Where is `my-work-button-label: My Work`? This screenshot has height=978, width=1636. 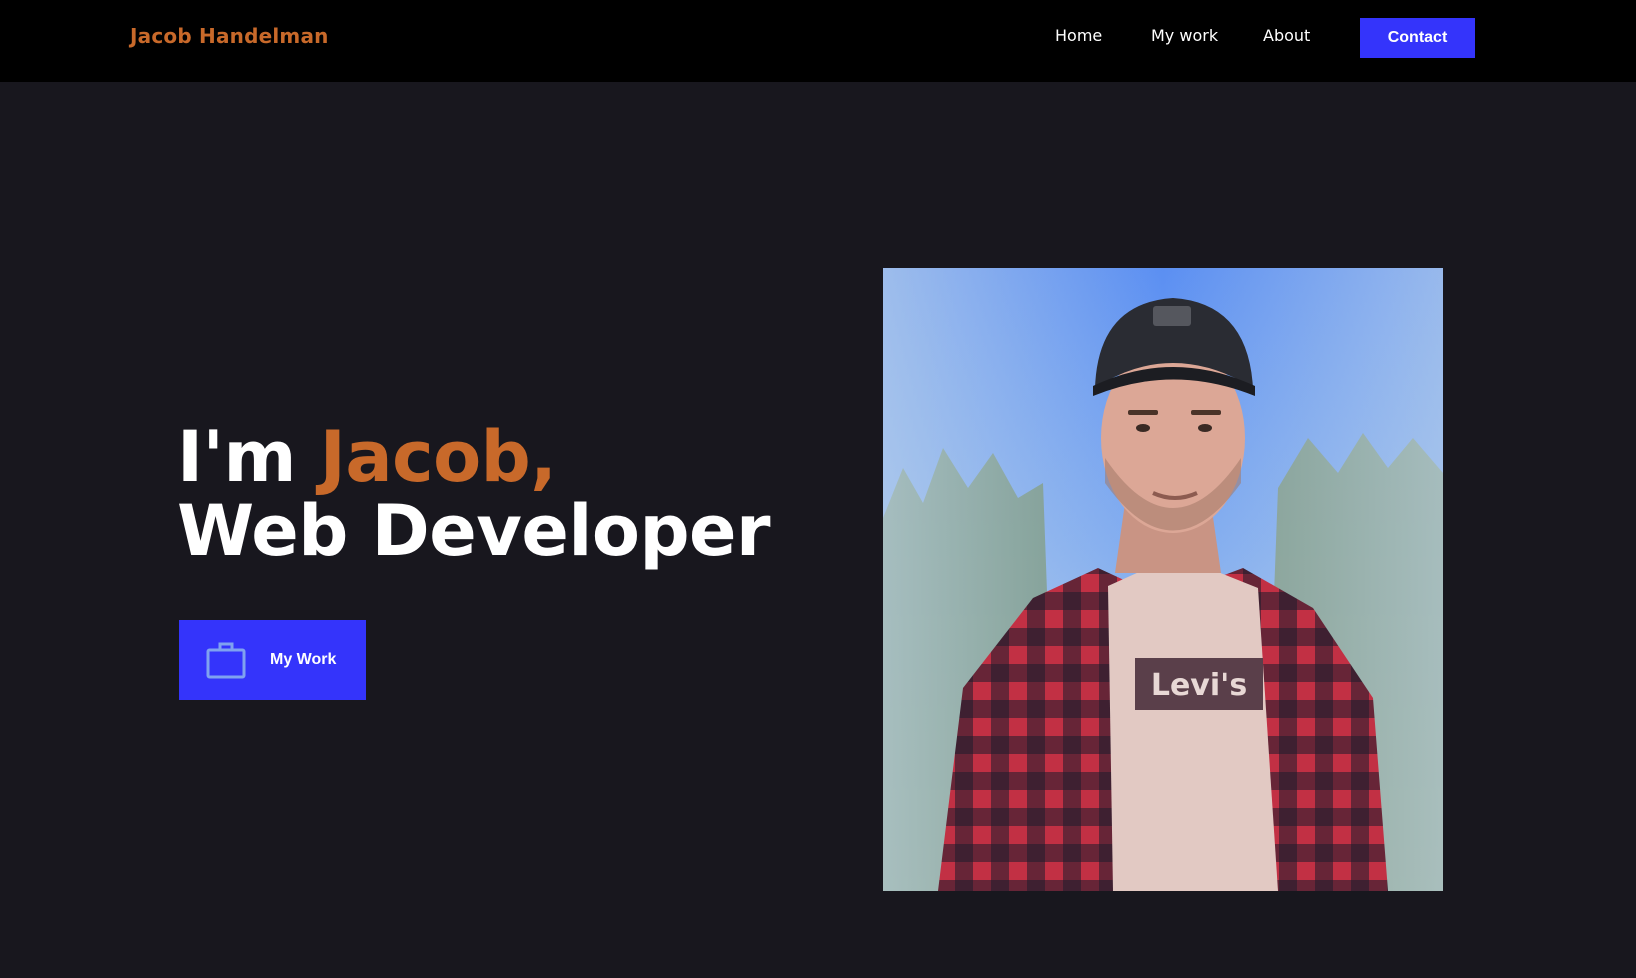
my-work-button-label: My Work is located at coordinates (303, 659).